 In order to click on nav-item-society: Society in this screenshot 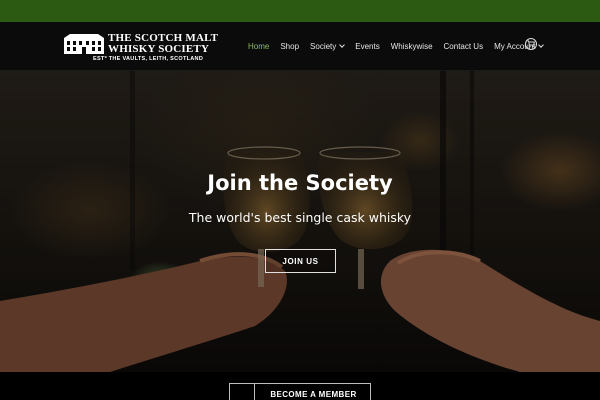, I will do `click(328, 46)`.